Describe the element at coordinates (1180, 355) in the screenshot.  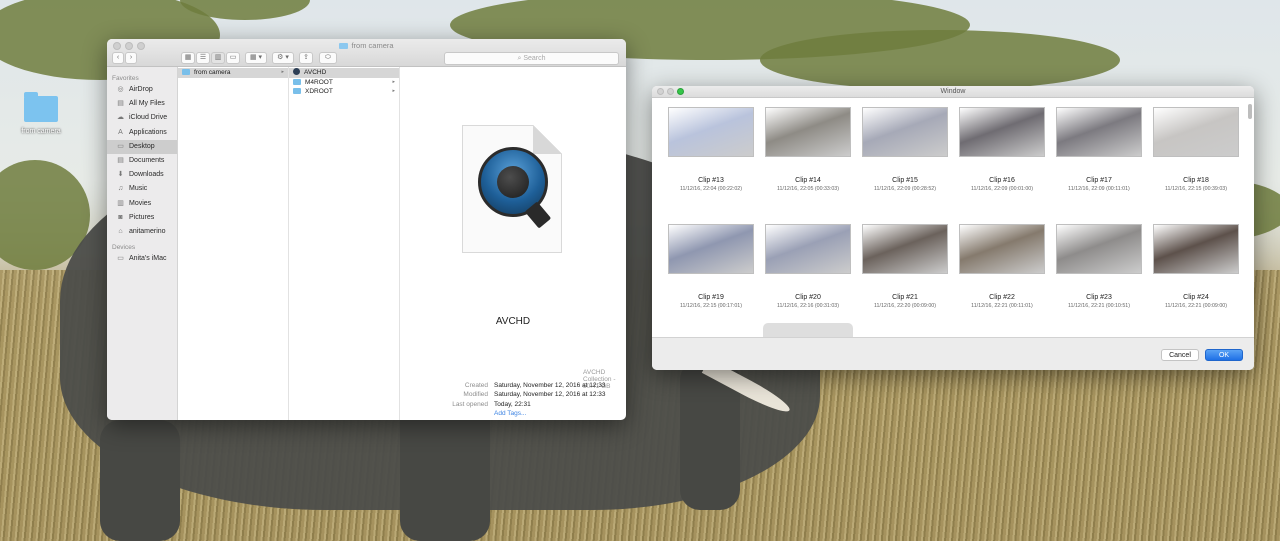
I see `cancel-button: Cancel` at that location.